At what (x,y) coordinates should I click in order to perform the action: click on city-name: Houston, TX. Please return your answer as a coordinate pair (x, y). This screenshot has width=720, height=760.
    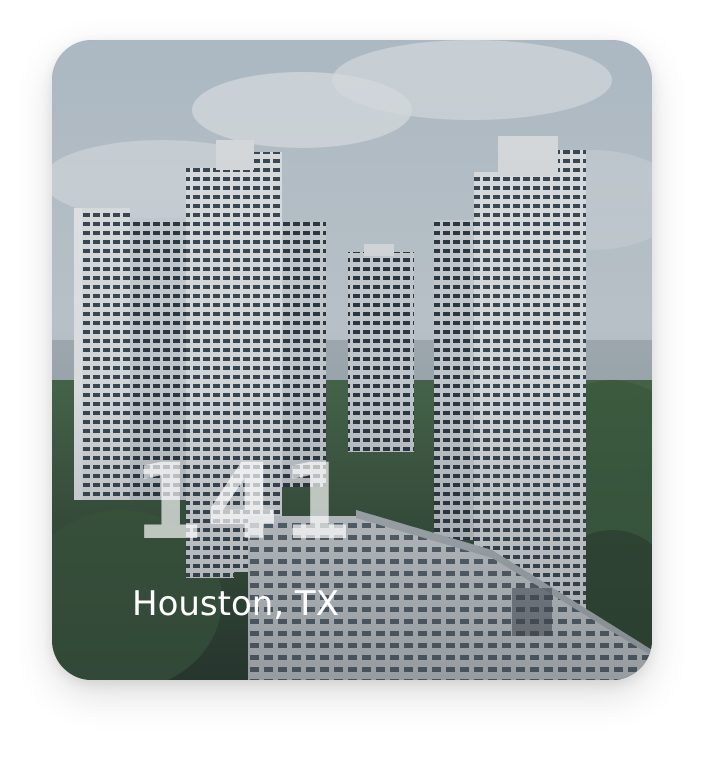
    Looking at the image, I should click on (235, 604).